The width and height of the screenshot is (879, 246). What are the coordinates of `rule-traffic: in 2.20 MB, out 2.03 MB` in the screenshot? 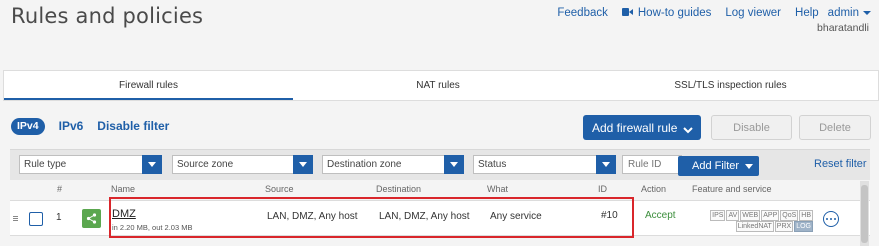 It's located at (152, 227).